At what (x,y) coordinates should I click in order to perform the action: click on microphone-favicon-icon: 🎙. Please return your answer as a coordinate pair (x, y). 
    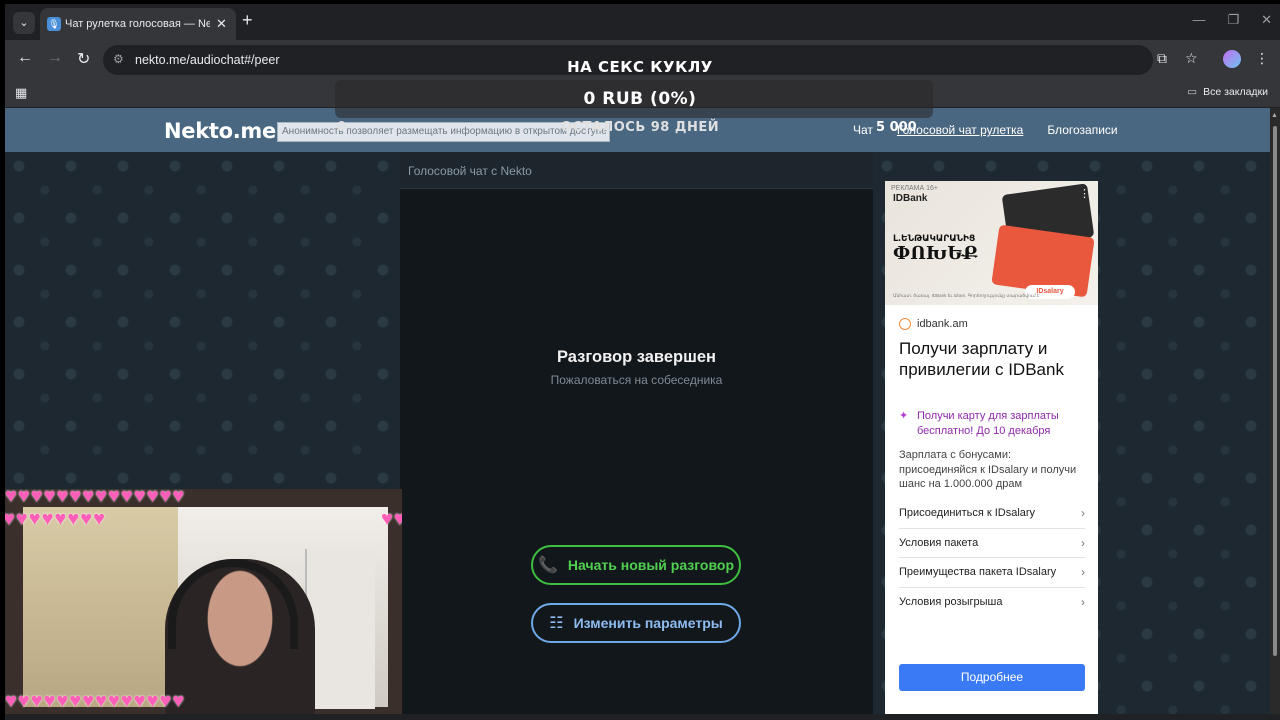
    Looking at the image, I should click on (54, 24).